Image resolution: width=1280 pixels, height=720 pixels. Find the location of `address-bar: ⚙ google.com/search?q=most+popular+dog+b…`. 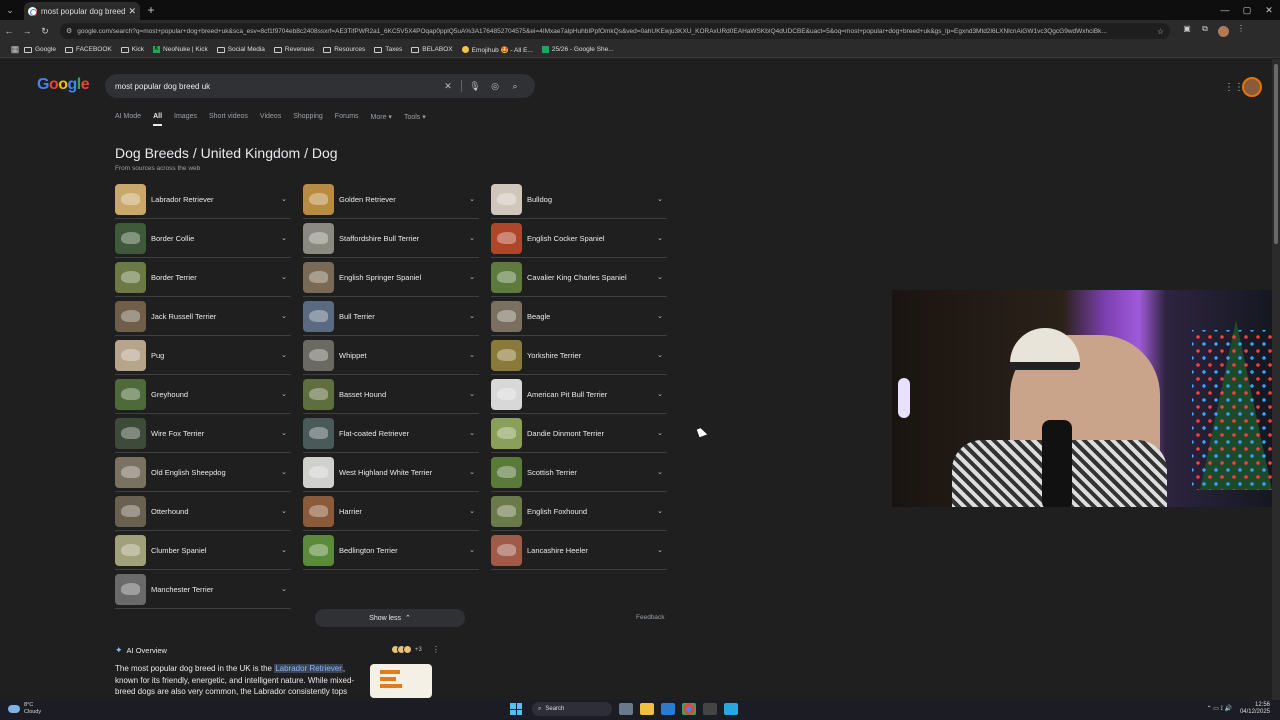

address-bar: ⚙ google.com/search?q=most+popular+dog+b… is located at coordinates (615, 31).